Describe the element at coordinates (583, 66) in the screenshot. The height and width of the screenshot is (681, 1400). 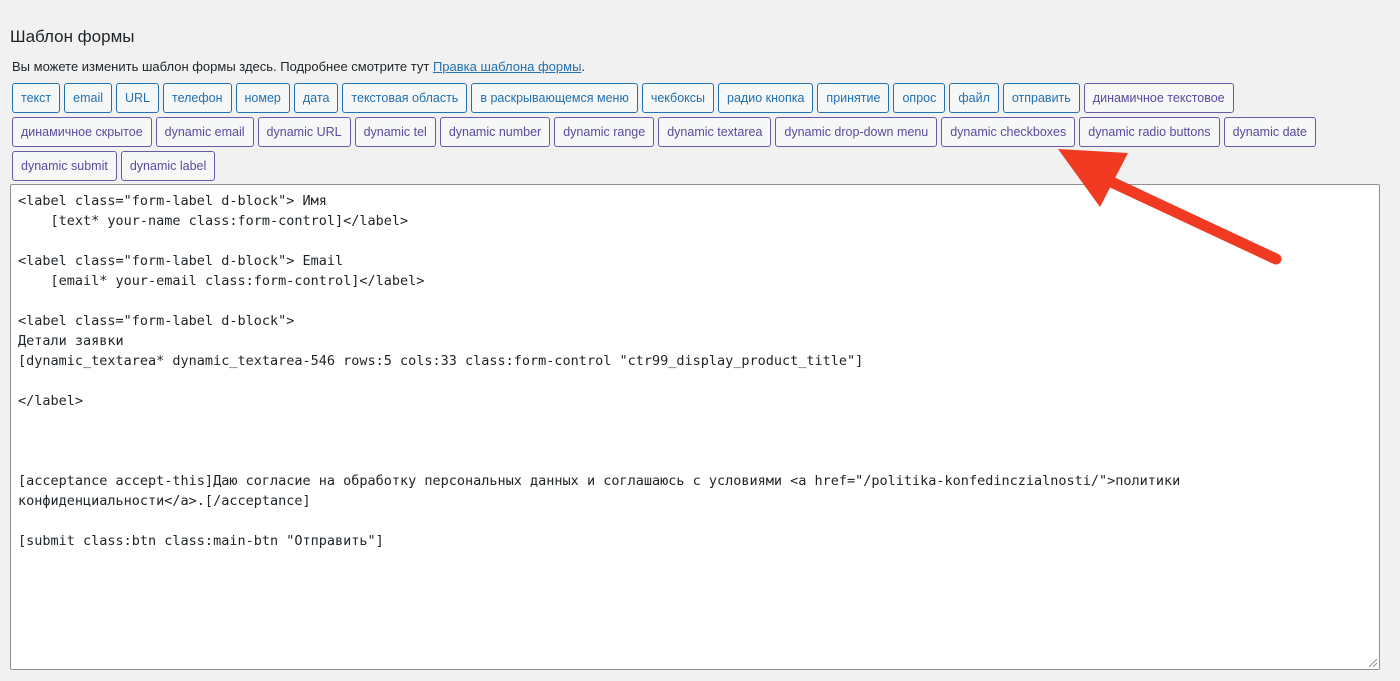
I see `description-suffix: .` at that location.